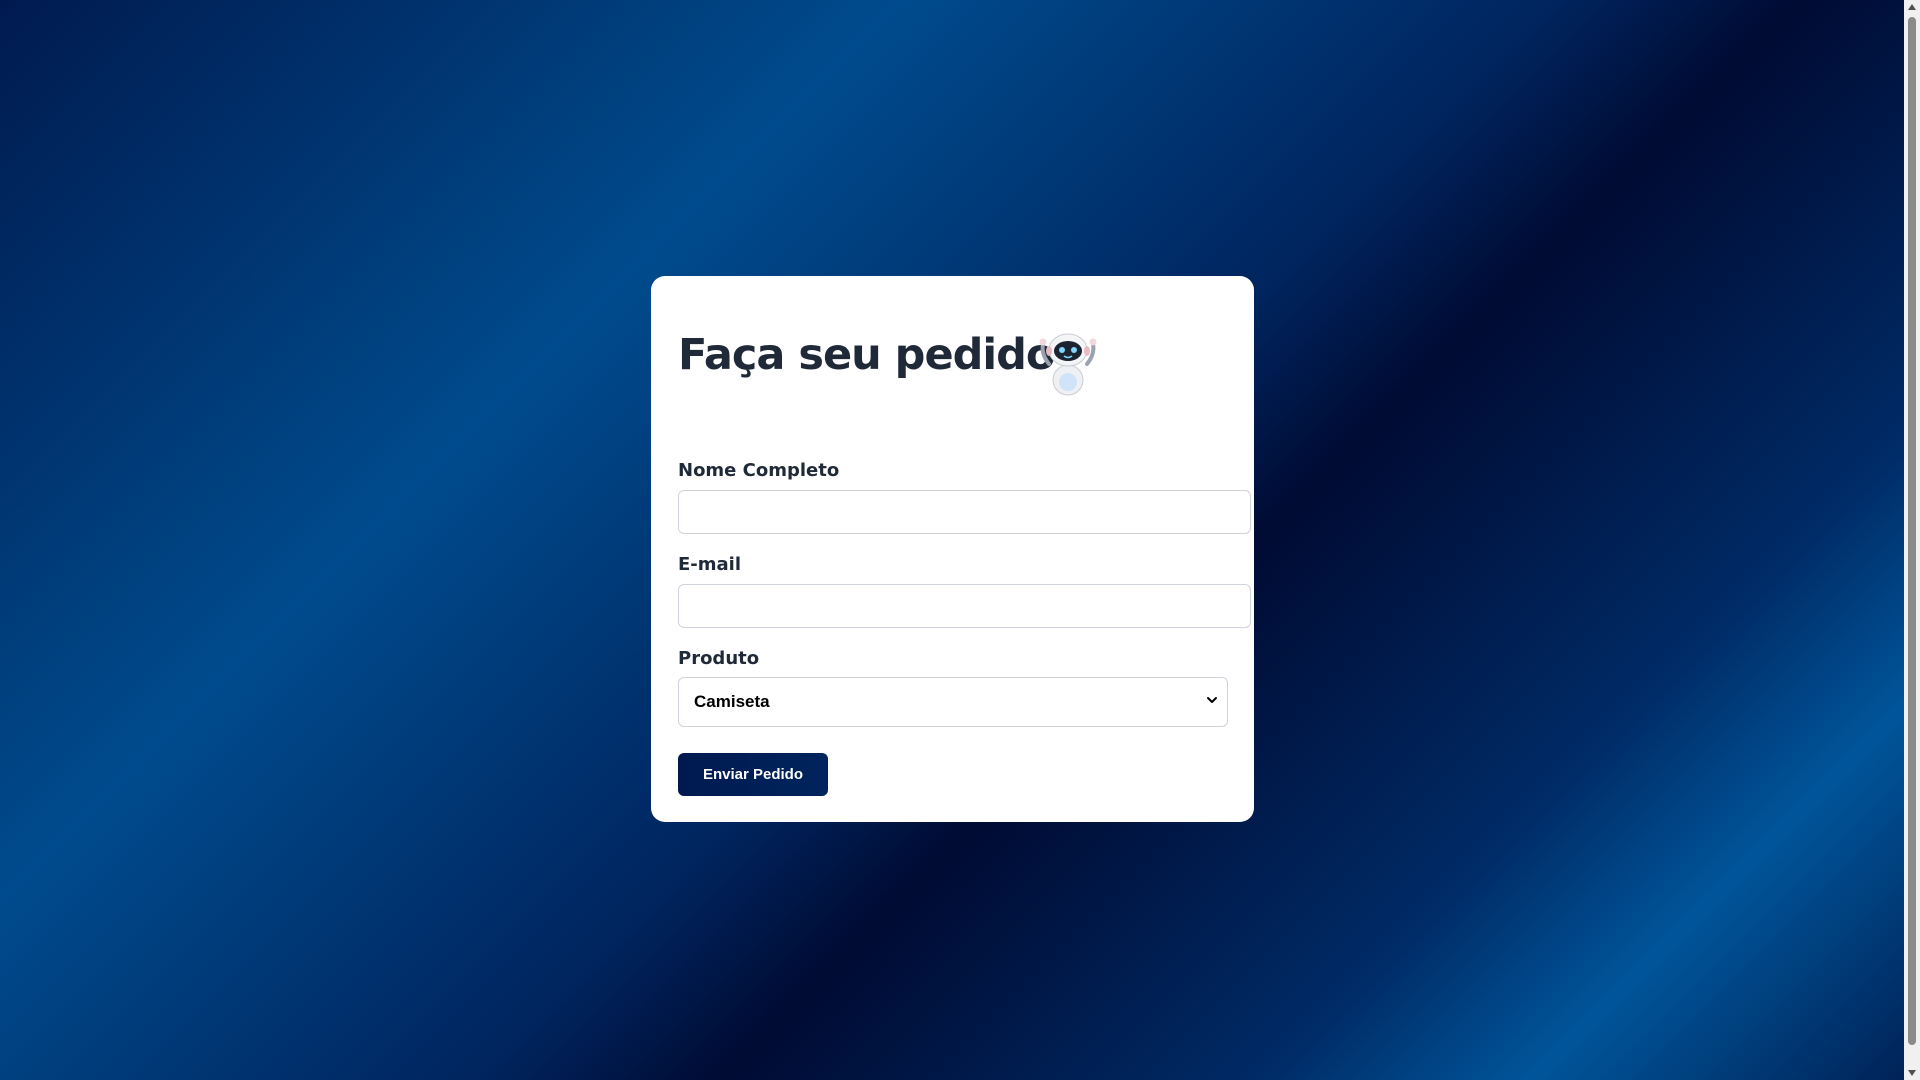 This screenshot has width=1920, height=1080. What do you see at coordinates (964, 512) in the screenshot?
I see `name-input` at bounding box center [964, 512].